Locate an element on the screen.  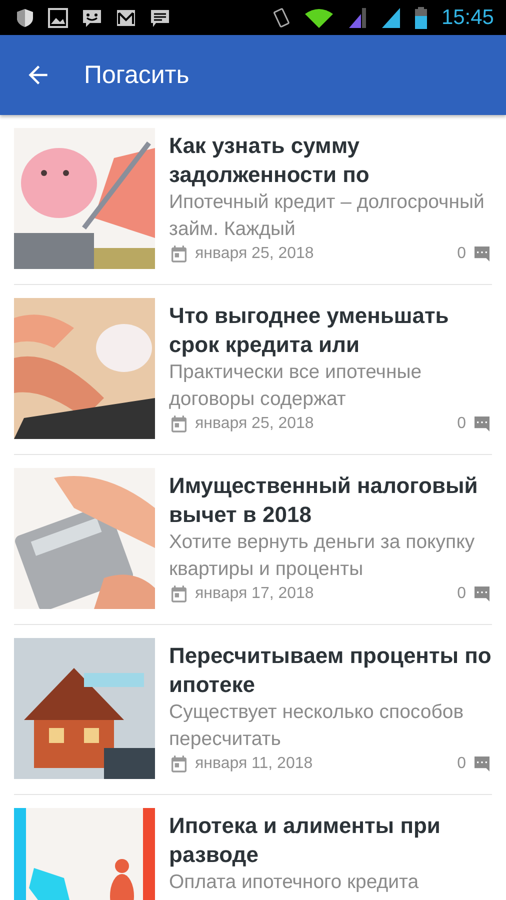
article-item: Ипотека и алименты при разводе Оплата ипотечного кредита is located at coordinates (253, 847).